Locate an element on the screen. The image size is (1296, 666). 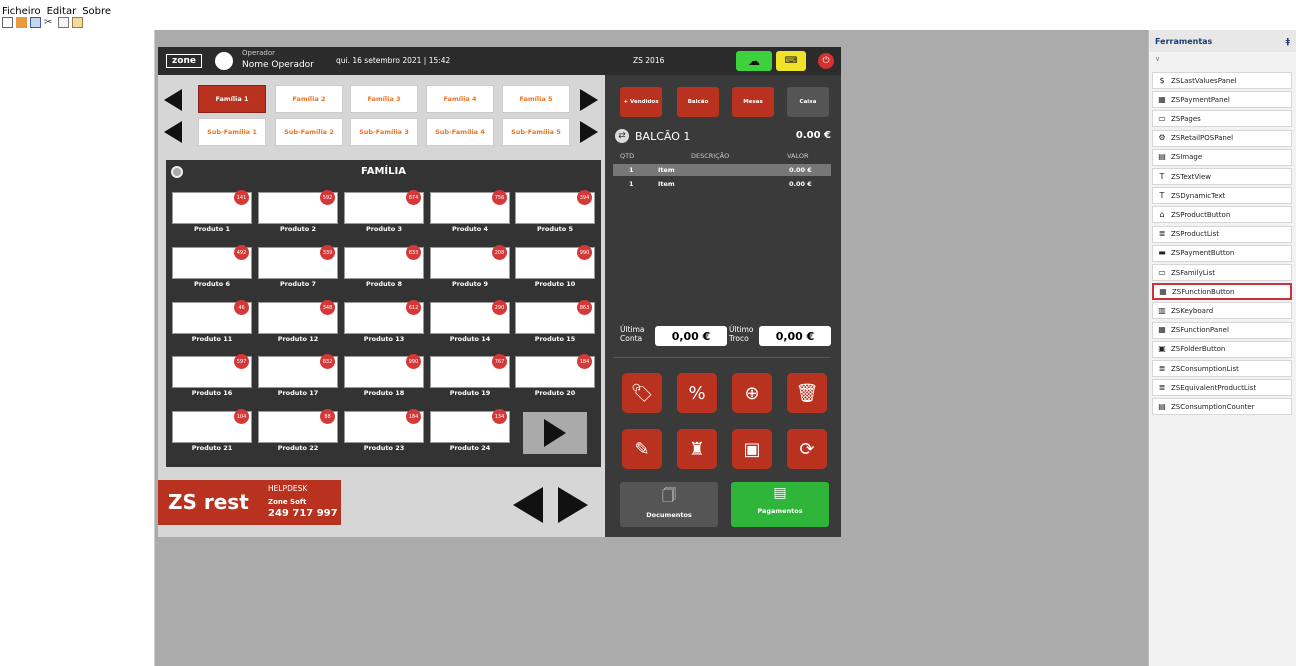
toolbox-item: ▦ ZSFunctionButton is located at coordinates (1222, 292).